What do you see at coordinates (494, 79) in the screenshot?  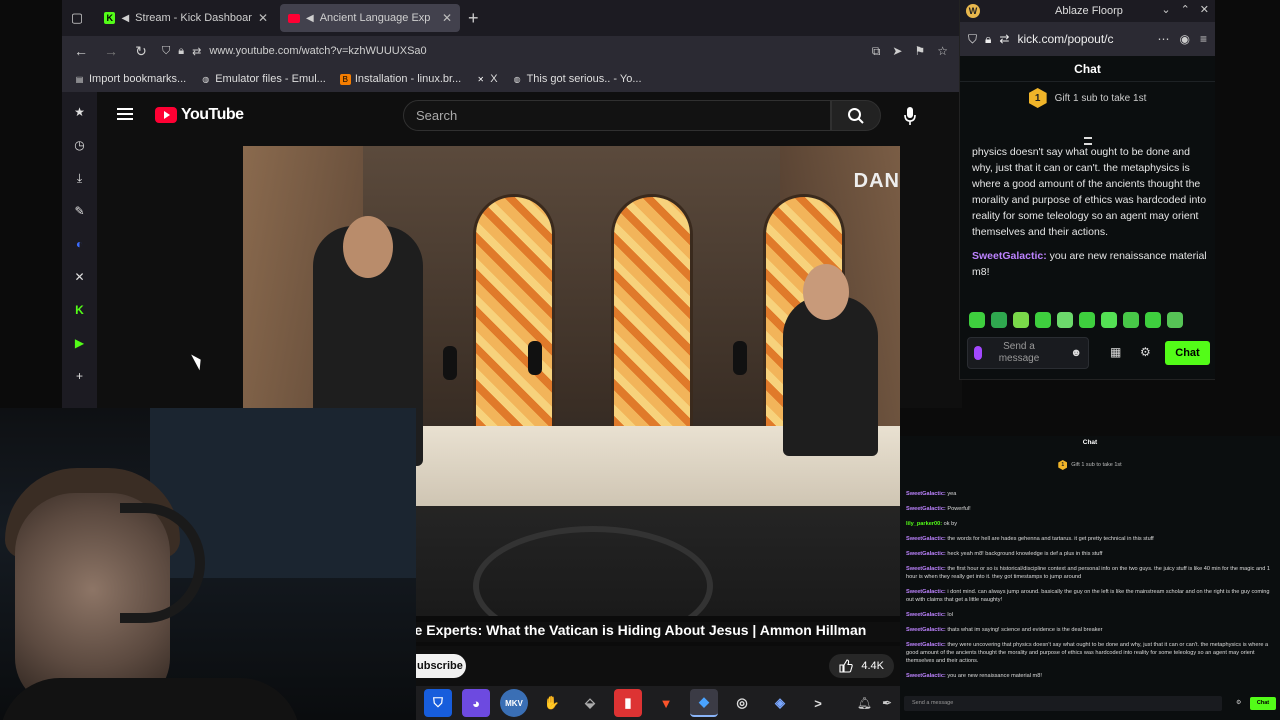 I see `bookmark-label: X` at bounding box center [494, 79].